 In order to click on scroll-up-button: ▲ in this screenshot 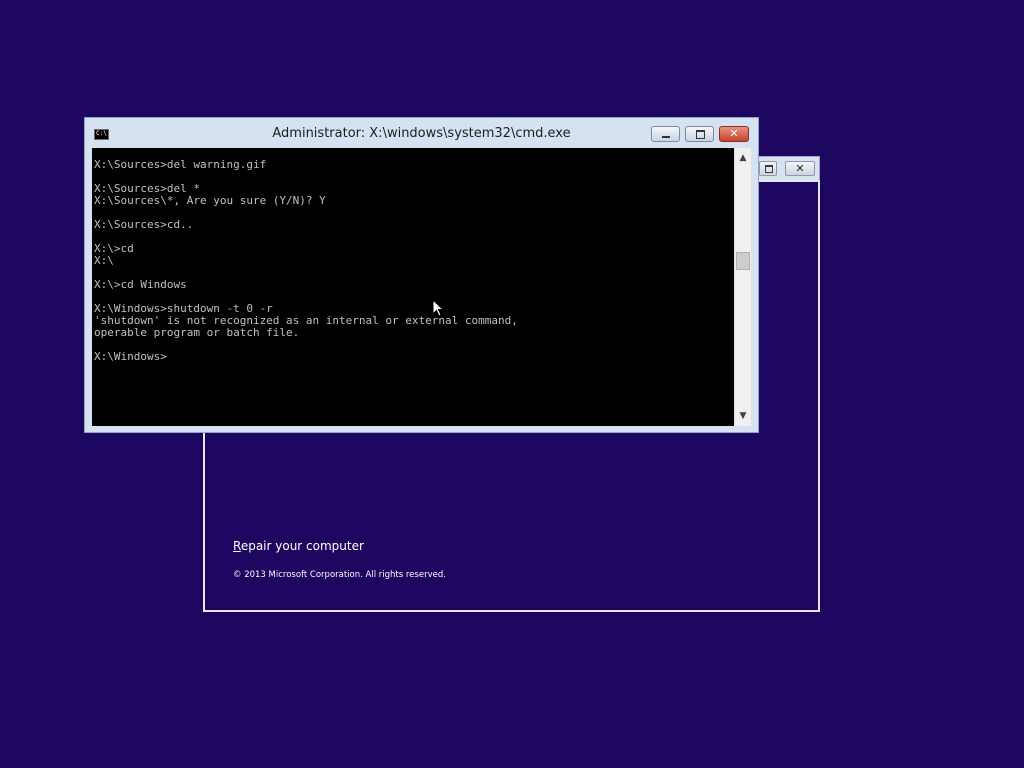, I will do `click(743, 158)`.